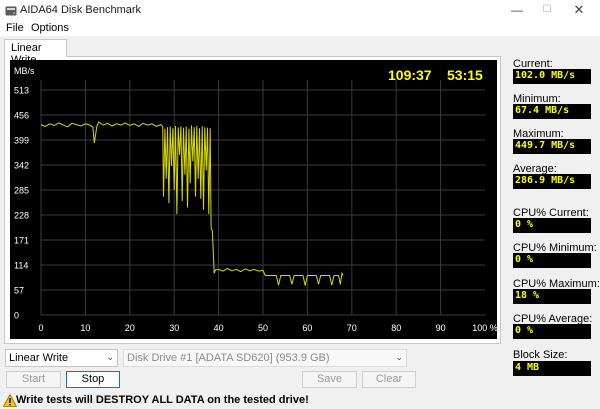 This screenshot has height=409, width=600. What do you see at coordinates (552, 181) in the screenshot?
I see `average-value: 286.9 MB/s` at bounding box center [552, 181].